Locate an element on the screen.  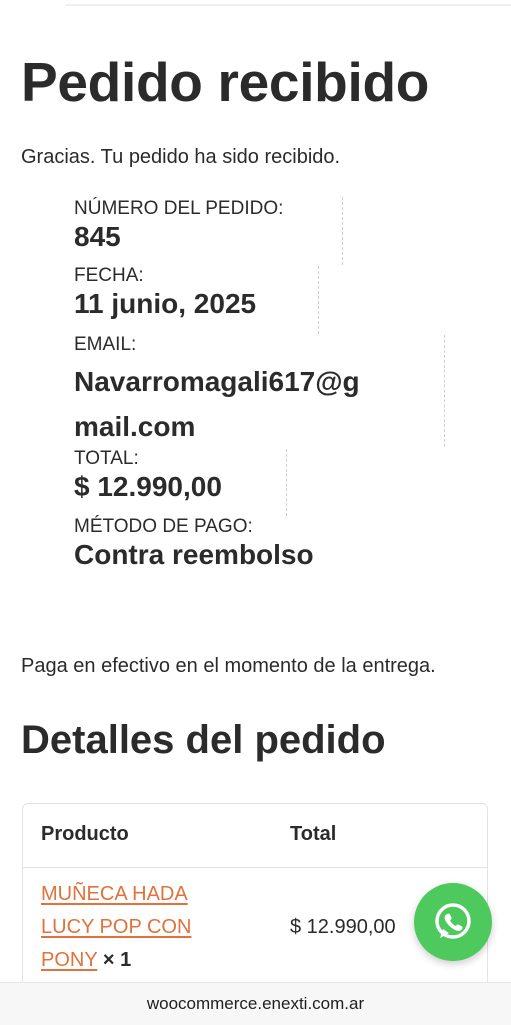
date-value: 11 junio, 2025 is located at coordinates (165, 303).